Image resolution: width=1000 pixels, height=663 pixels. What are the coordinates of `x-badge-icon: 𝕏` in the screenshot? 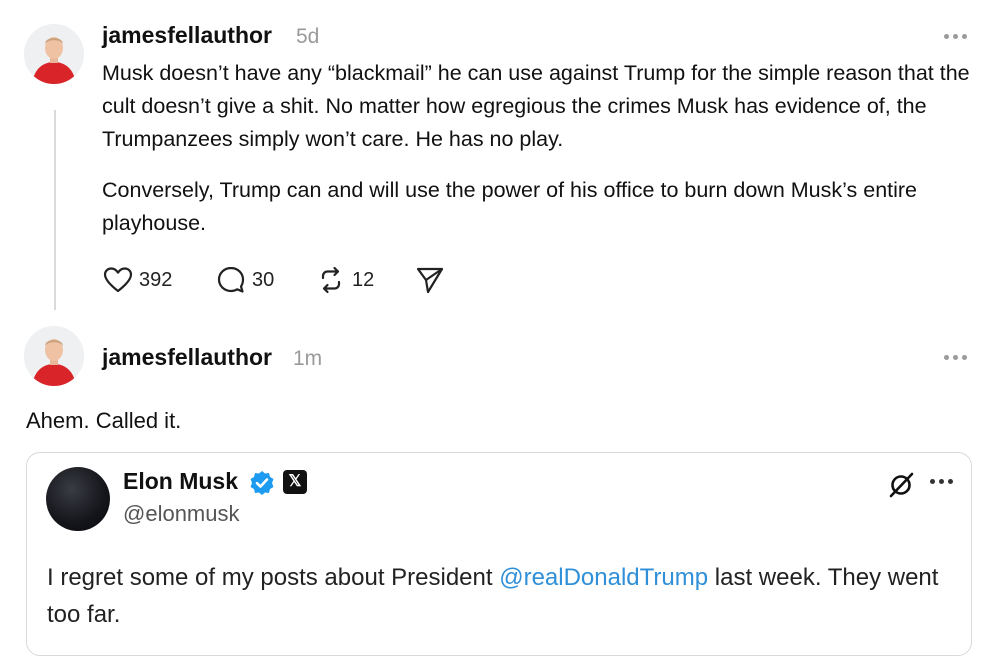 It's located at (295, 482).